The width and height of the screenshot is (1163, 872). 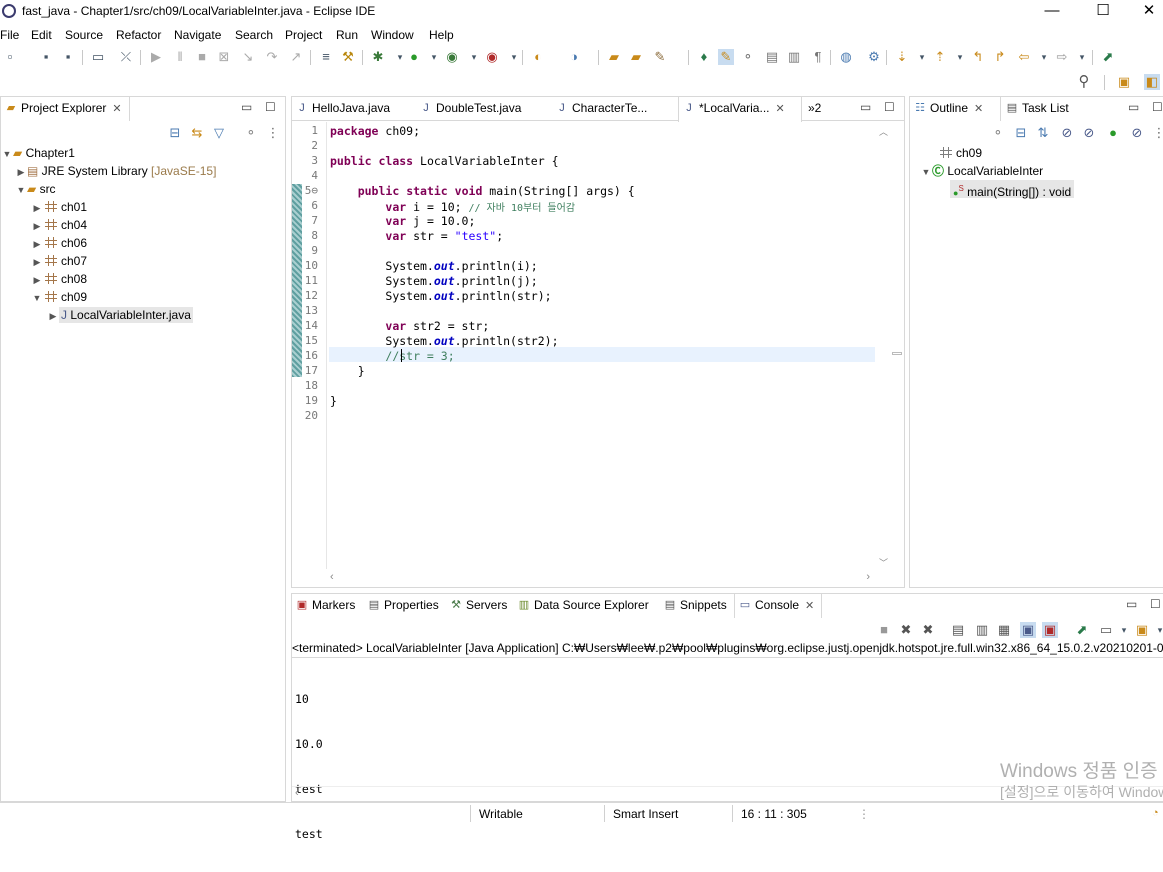 I want to click on save-icon: ▪, so click(x=46, y=57).